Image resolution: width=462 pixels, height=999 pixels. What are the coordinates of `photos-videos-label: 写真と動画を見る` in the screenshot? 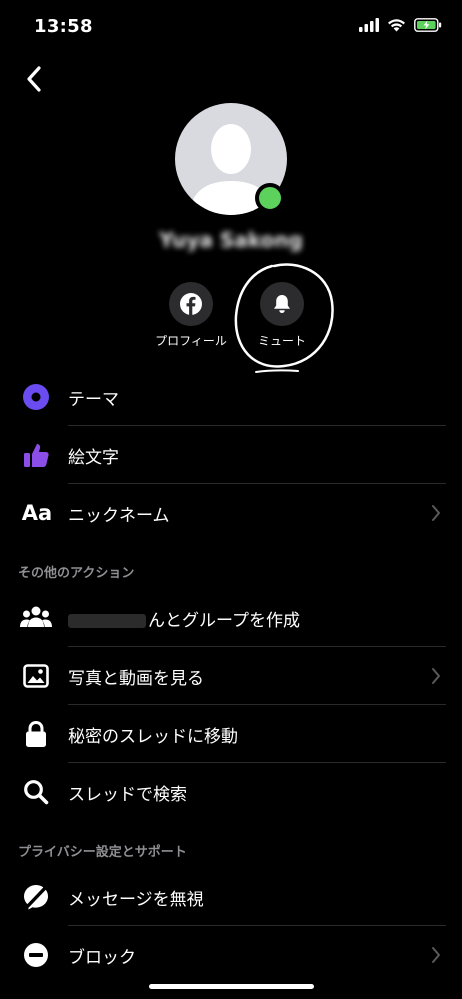 It's located at (136, 679).